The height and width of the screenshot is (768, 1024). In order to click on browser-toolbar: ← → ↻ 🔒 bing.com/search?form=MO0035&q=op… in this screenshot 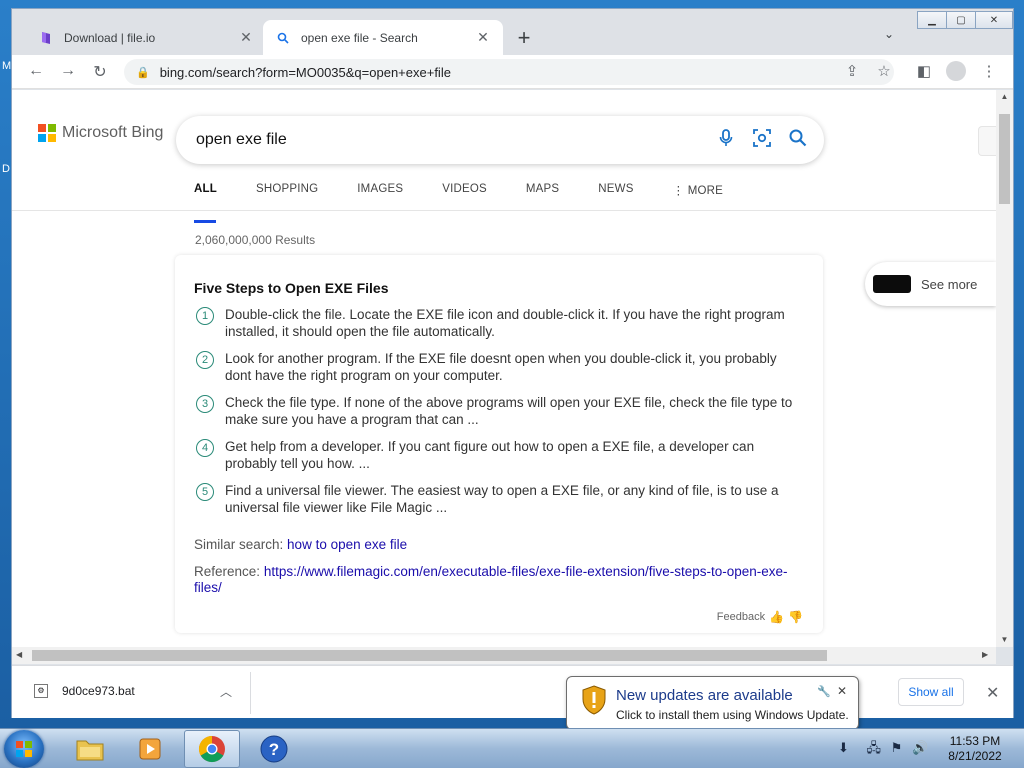, I will do `click(512, 72)`.